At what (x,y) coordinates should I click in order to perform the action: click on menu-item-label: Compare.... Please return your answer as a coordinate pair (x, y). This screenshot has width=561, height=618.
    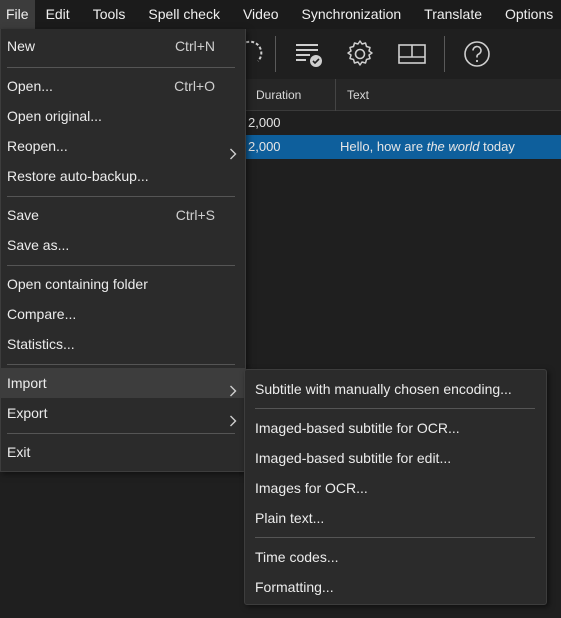
    Looking at the image, I should click on (42, 314).